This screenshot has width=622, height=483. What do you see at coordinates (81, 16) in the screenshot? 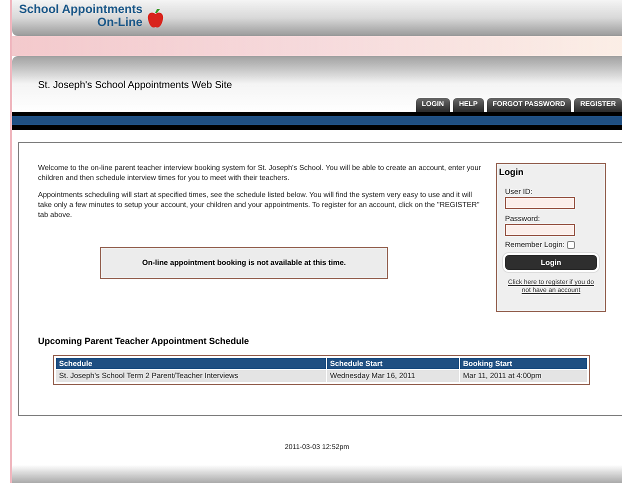
I see `logo-text: School Appointments On-Line` at bounding box center [81, 16].